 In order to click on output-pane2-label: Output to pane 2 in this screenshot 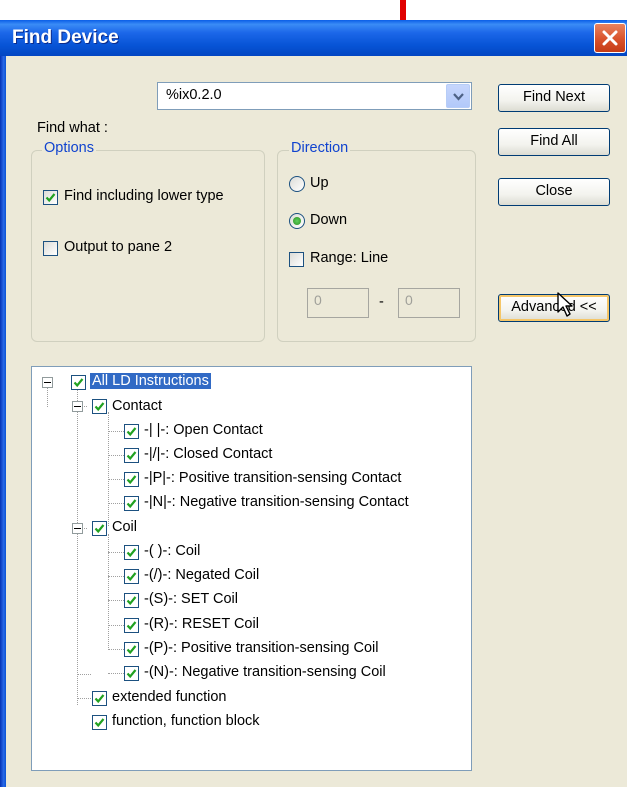, I will do `click(118, 247)`.